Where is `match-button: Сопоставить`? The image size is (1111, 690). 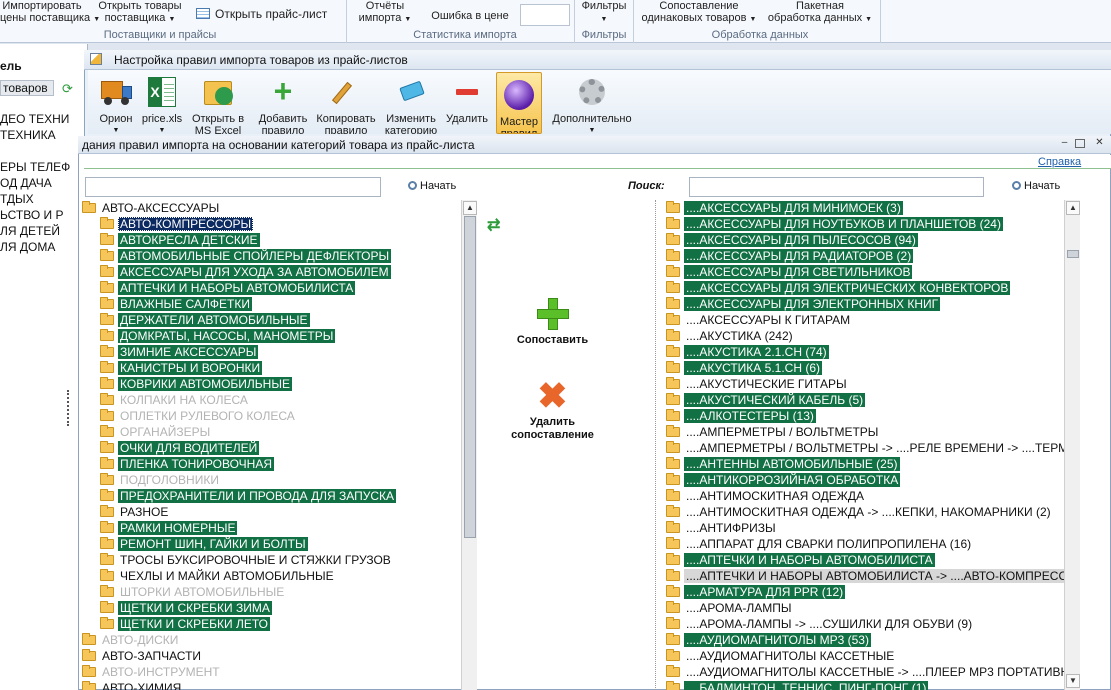
match-button: Сопоставить is located at coordinates (552, 322).